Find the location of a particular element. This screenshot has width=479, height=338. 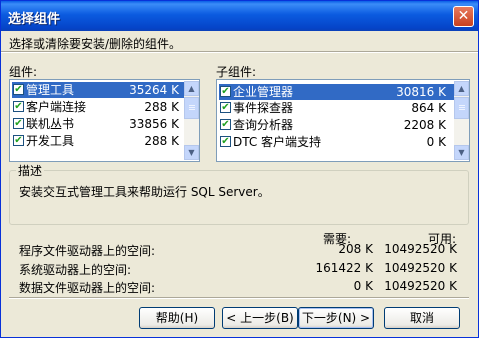

component-size: 35264 K is located at coordinates (154, 90).